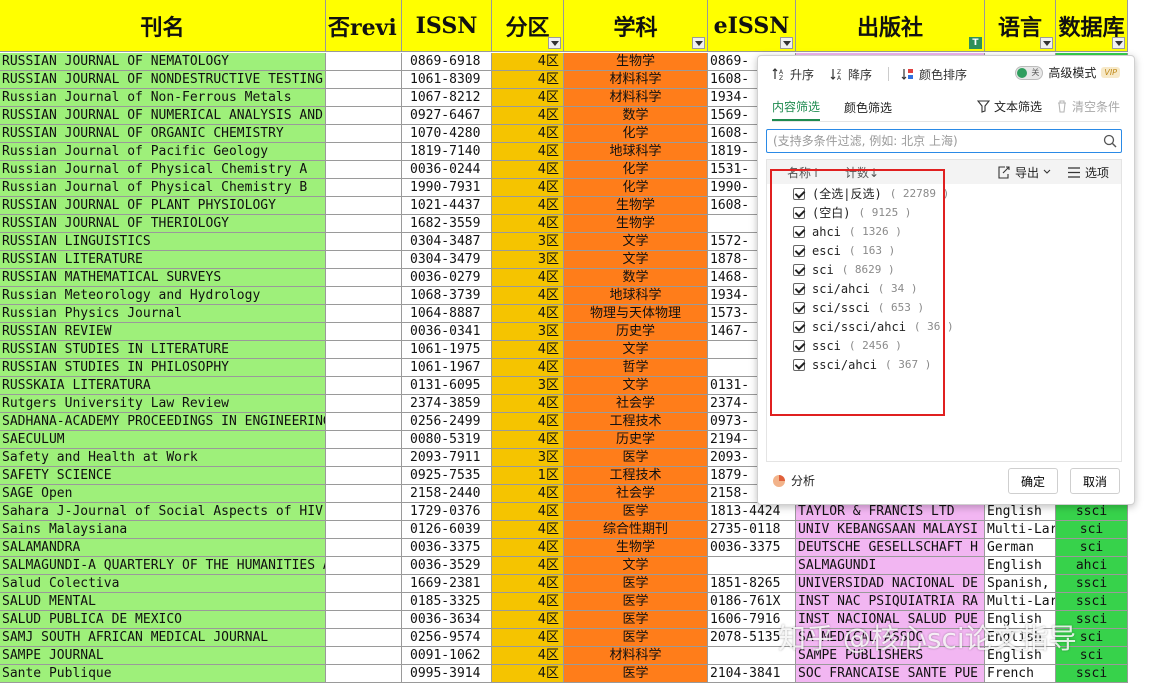 The image size is (1160, 688). What do you see at coordinates (447, 458) in the screenshot?
I see `issn-cell: 2093-7911` at bounding box center [447, 458].